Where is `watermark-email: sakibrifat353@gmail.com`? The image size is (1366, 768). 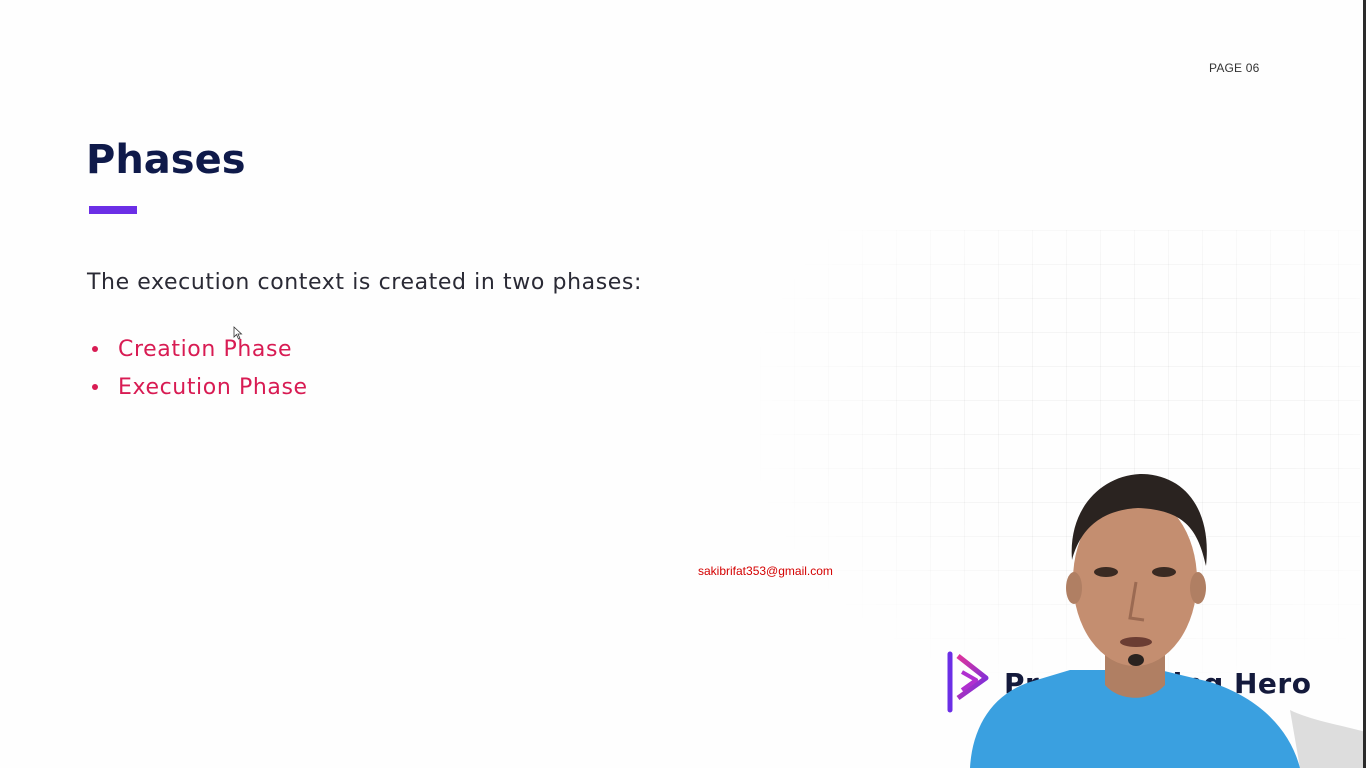 watermark-email: sakibrifat353@gmail.com is located at coordinates (765, 571).